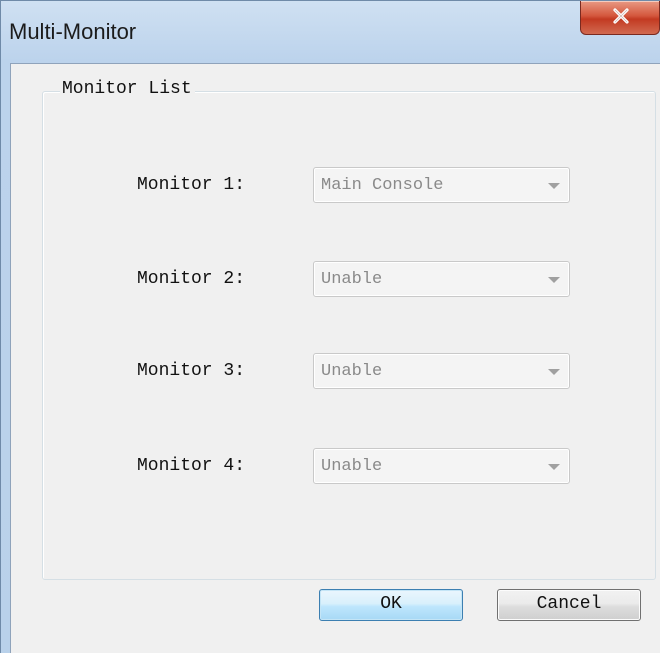 This screenshot has width=660, height=653. Describe the element at coordinates (73, 31) in the screenshot. I see `window-title: Multi-Monitor` at that location.